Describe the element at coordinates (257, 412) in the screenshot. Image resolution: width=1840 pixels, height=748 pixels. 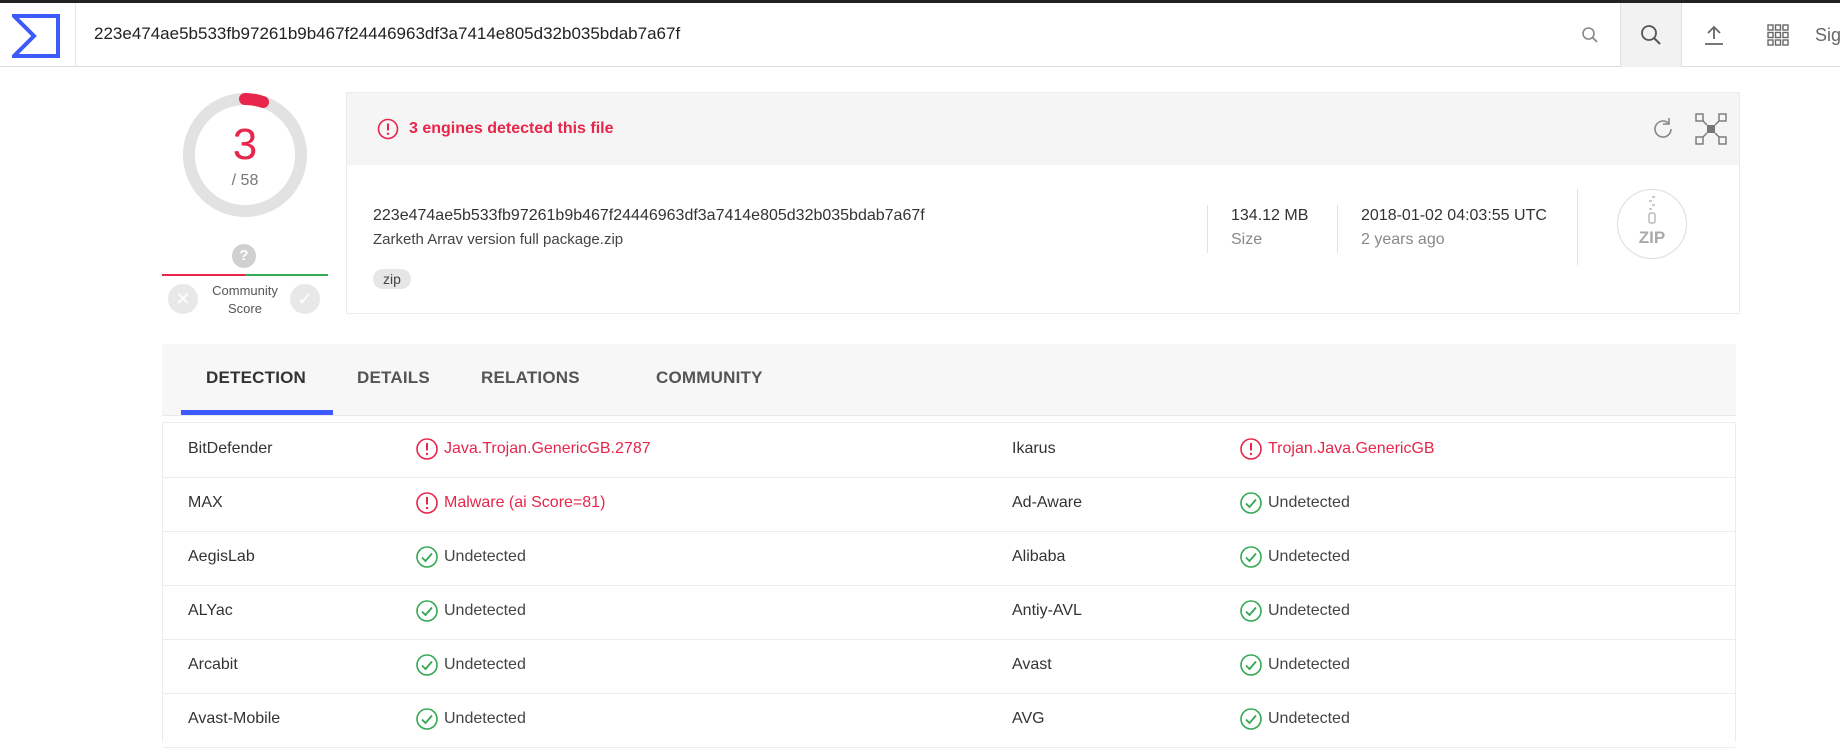
I see `active-tab-indicator` at that location.